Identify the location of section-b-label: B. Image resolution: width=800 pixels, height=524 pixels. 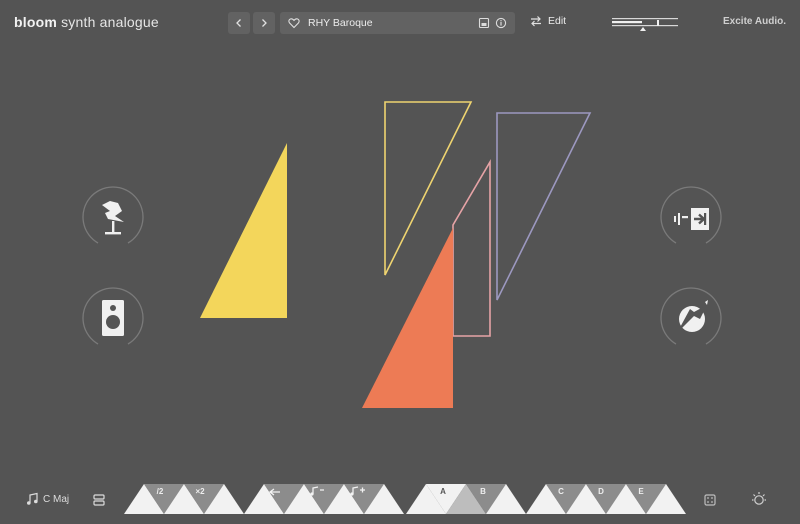
(483, 491).